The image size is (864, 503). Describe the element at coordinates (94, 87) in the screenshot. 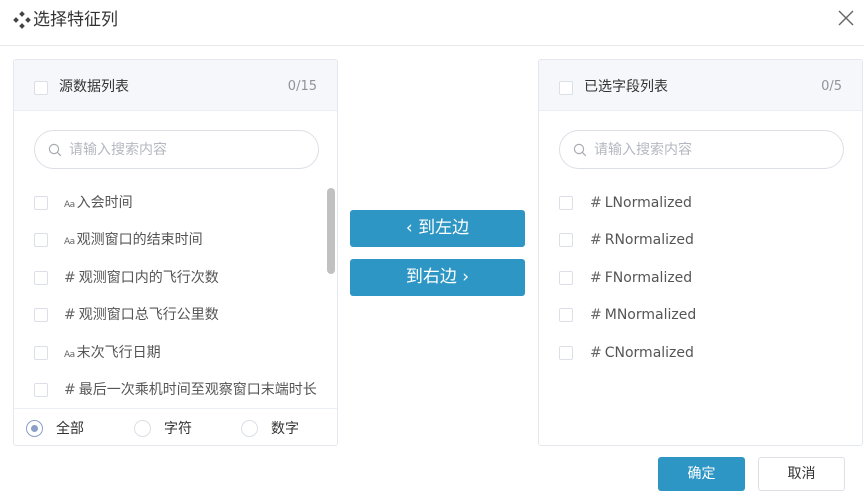

I see `source-panel-title: 源数据列表` at that location.